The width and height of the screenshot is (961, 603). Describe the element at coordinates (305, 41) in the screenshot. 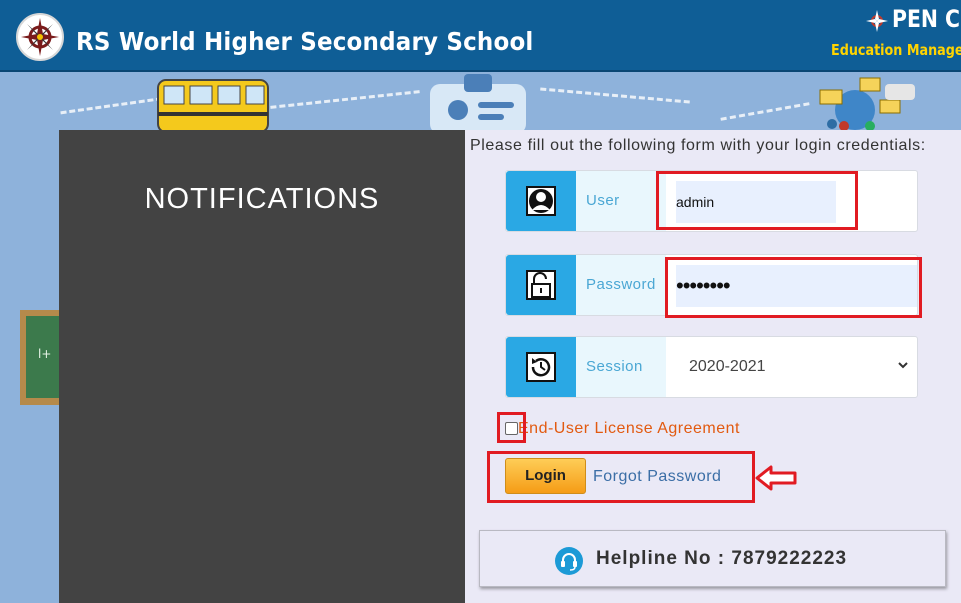

I see `school-name: RS World Higher Secondary School` at that location.